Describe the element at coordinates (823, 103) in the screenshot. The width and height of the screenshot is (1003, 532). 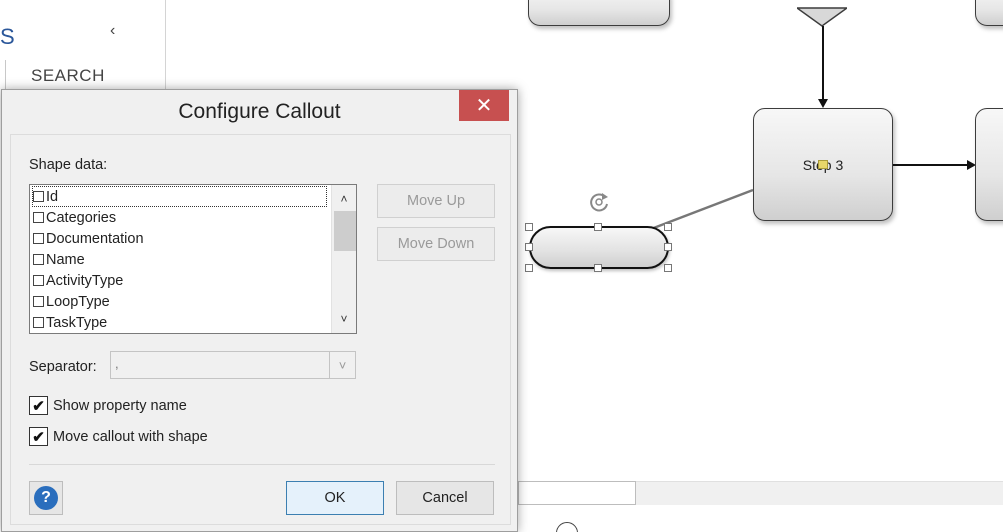
I see `connector-arrowhead` at that location.